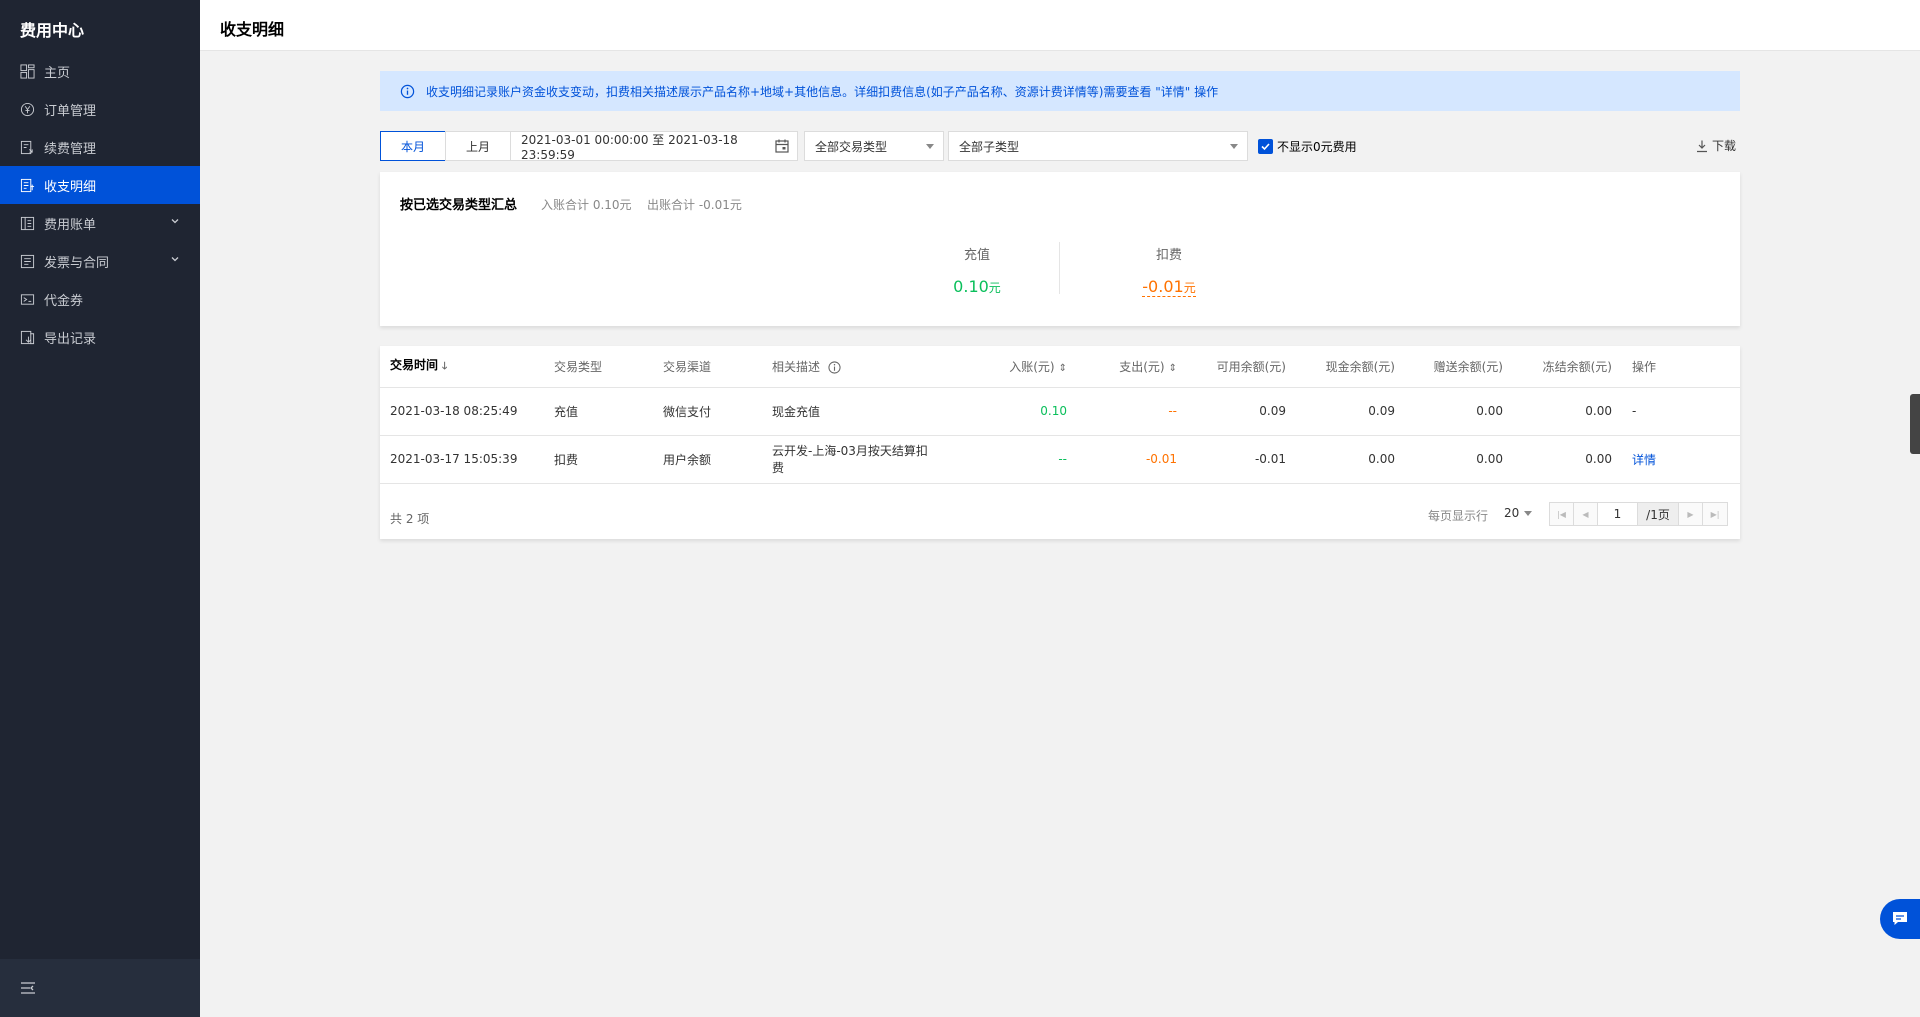 The width and height of the screenshot is (1920, 1017). What do you see at coordinates (100, 185) in the screenshot?
I see `sidebar-item-transactions: 收支明细` at bounding box center [100, 185].